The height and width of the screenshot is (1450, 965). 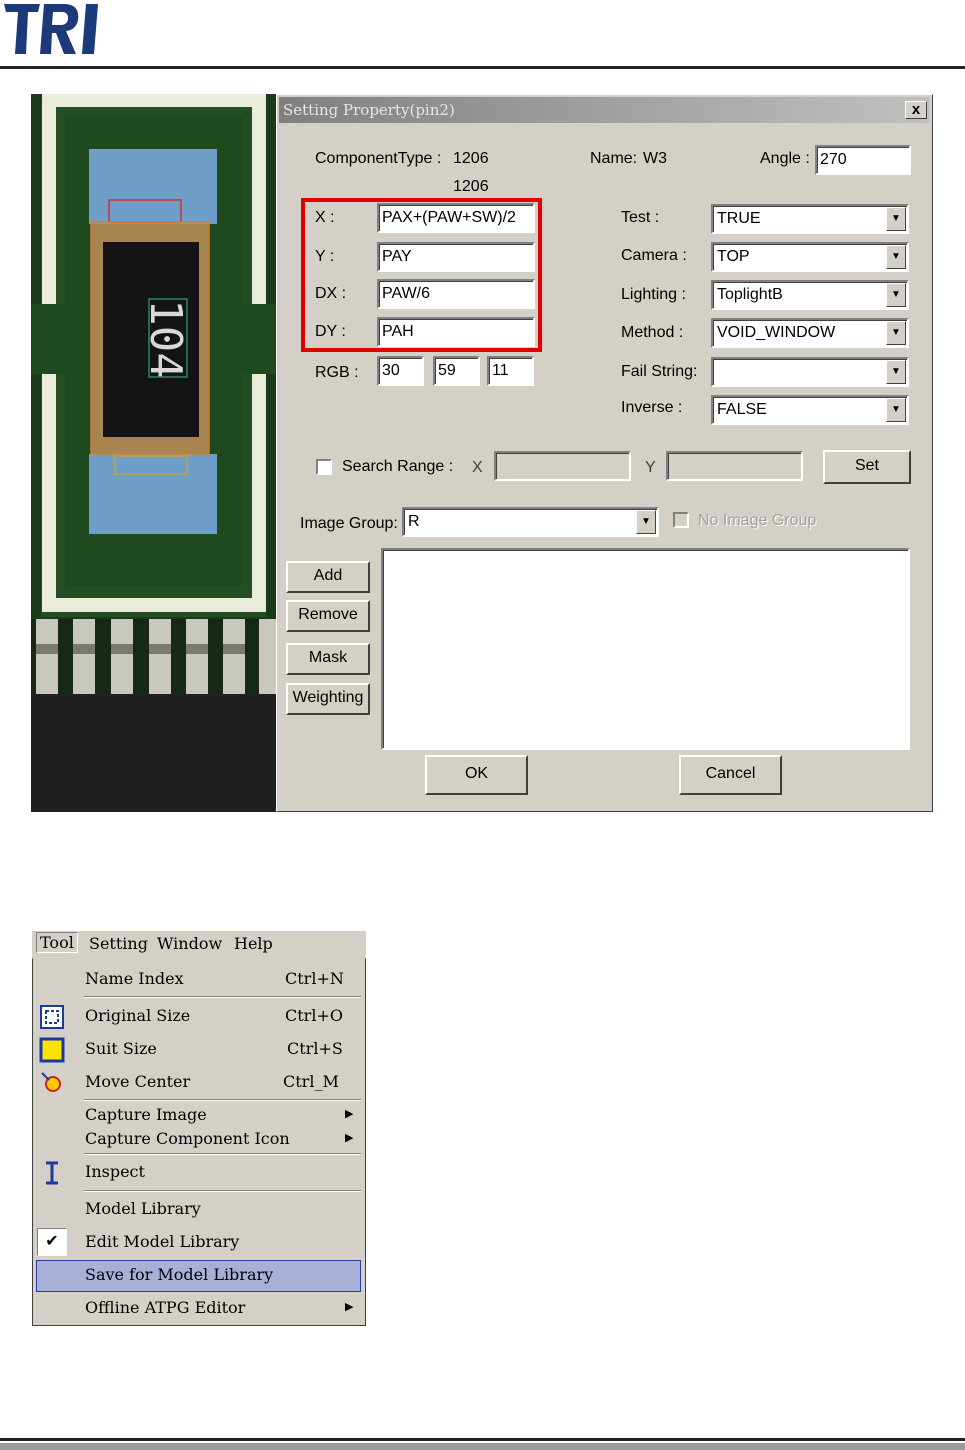 I want to click on camera-select: TOP ▼, so click(x=810, y=257).